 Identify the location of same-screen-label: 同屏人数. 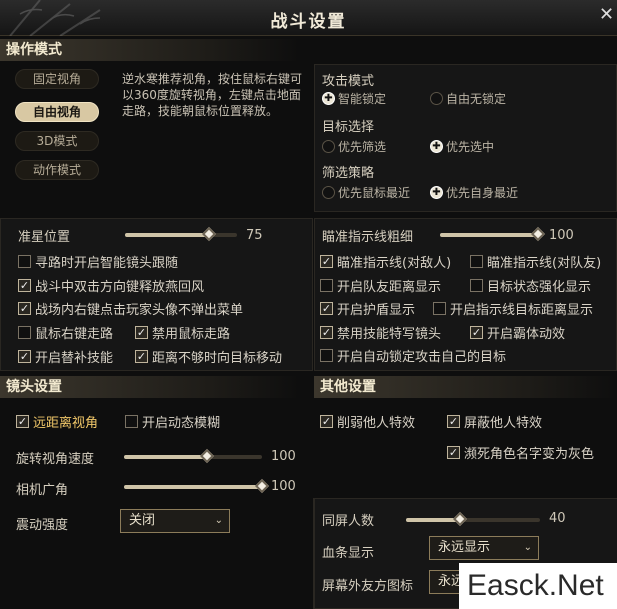
(348, 521).